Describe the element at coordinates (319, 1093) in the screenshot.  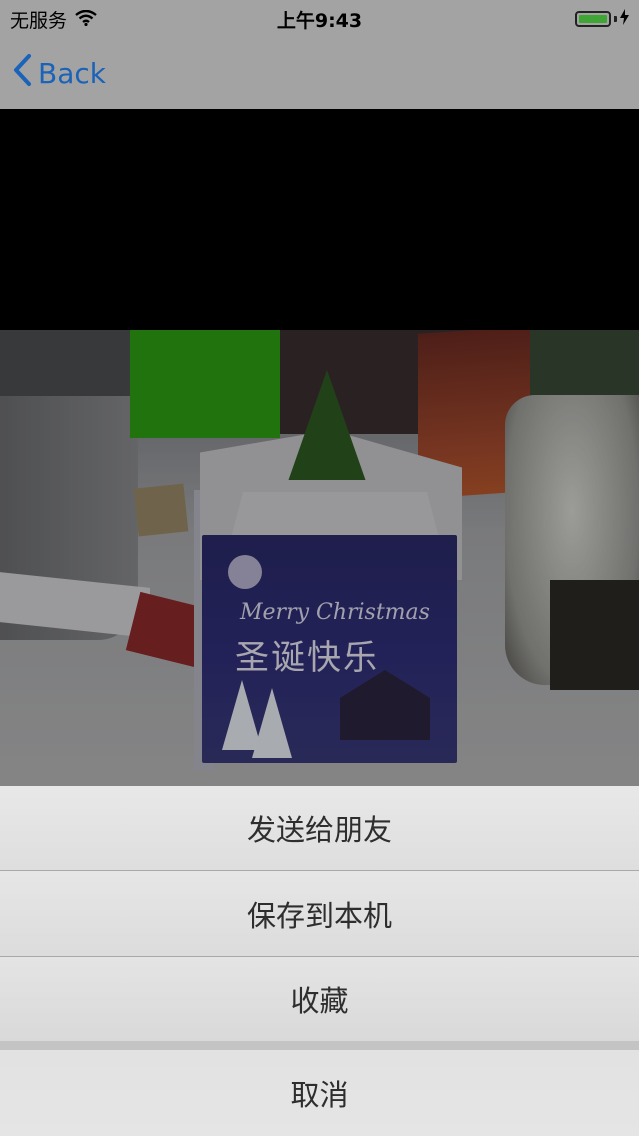
I see `cancel-button: 取消` at that location.